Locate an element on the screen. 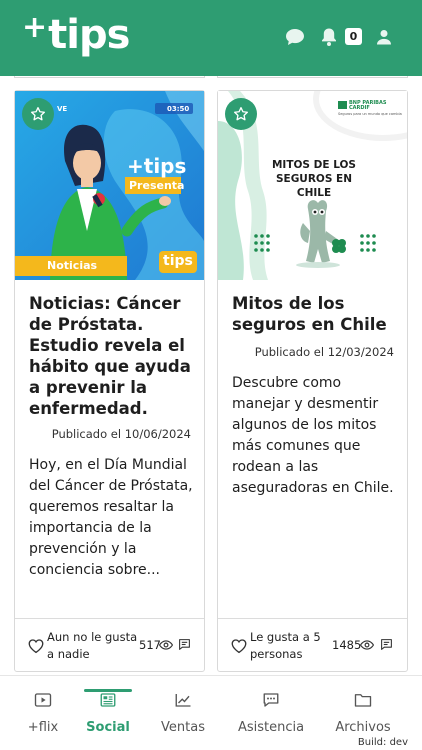 This screenshot has height=750, width=422. time-label: 03:50 is located at coordinates (178, 109).